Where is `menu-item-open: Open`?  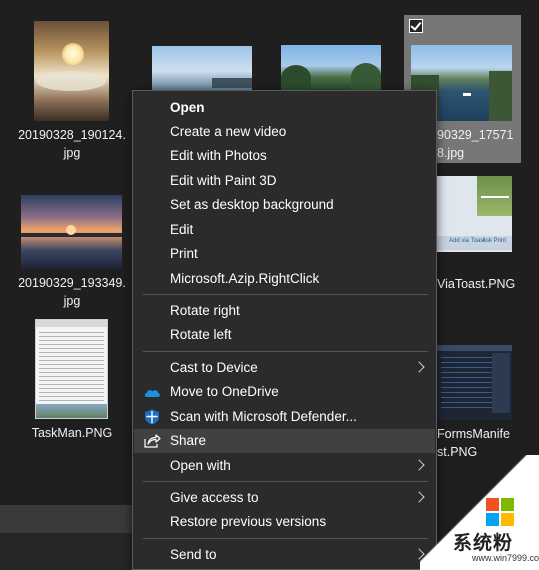
menu-item-open: Open is located at coordinates (284, 108).